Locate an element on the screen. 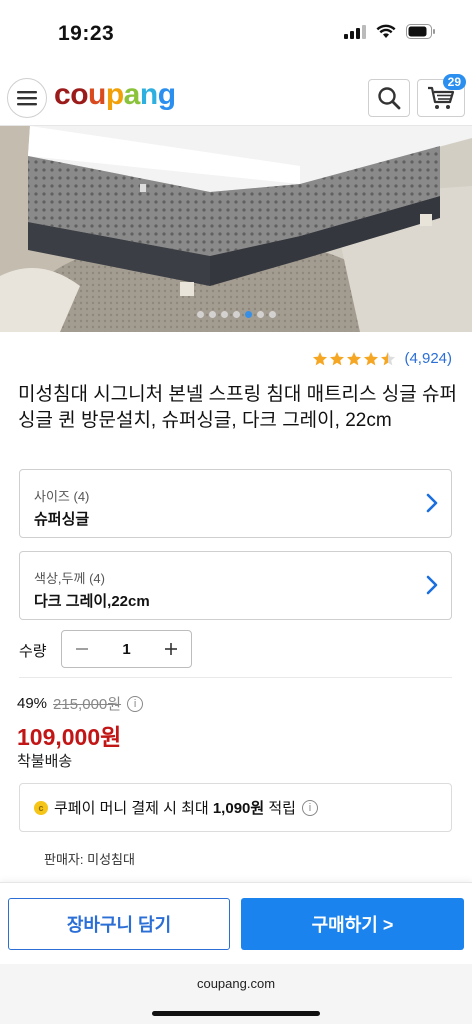 The image size is (472, 1024). search-icon is located at coordinates (389, 98).